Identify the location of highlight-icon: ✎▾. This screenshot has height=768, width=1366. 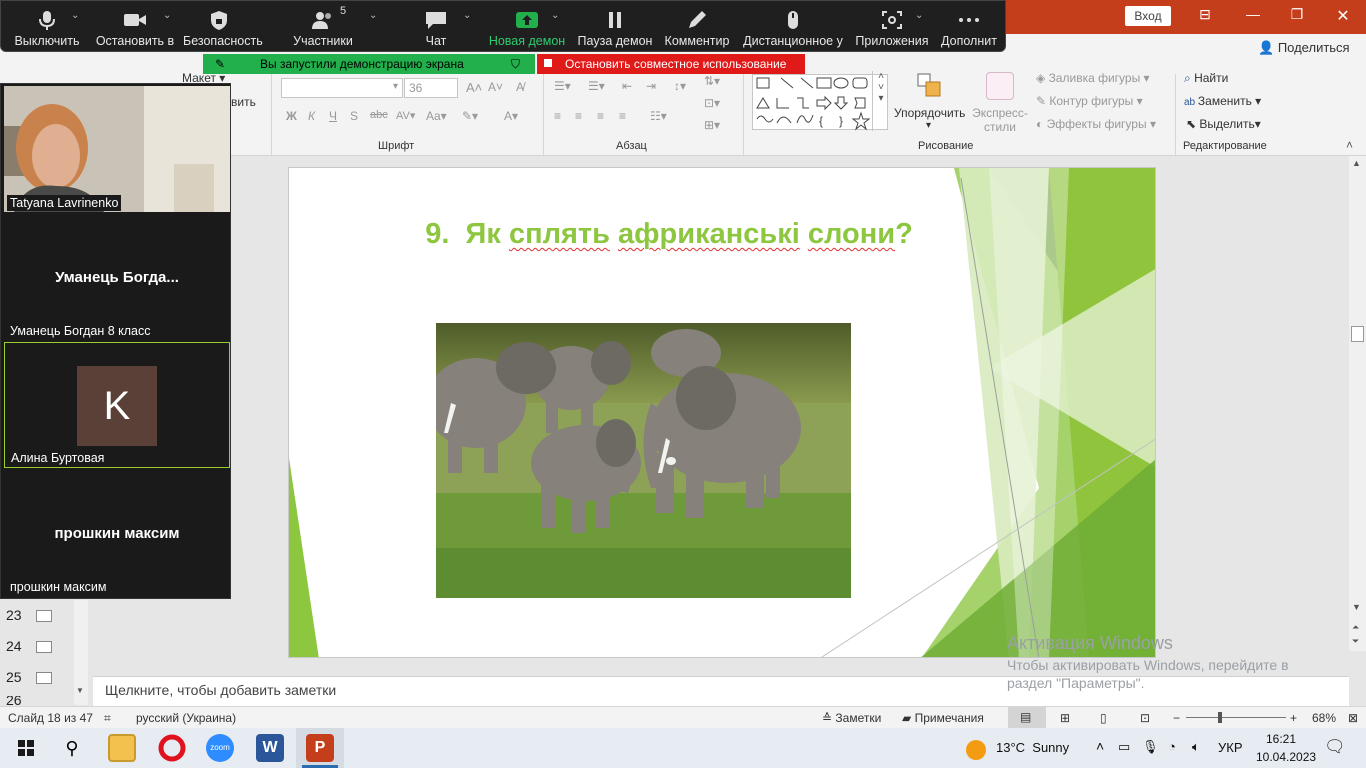
(470, 116).